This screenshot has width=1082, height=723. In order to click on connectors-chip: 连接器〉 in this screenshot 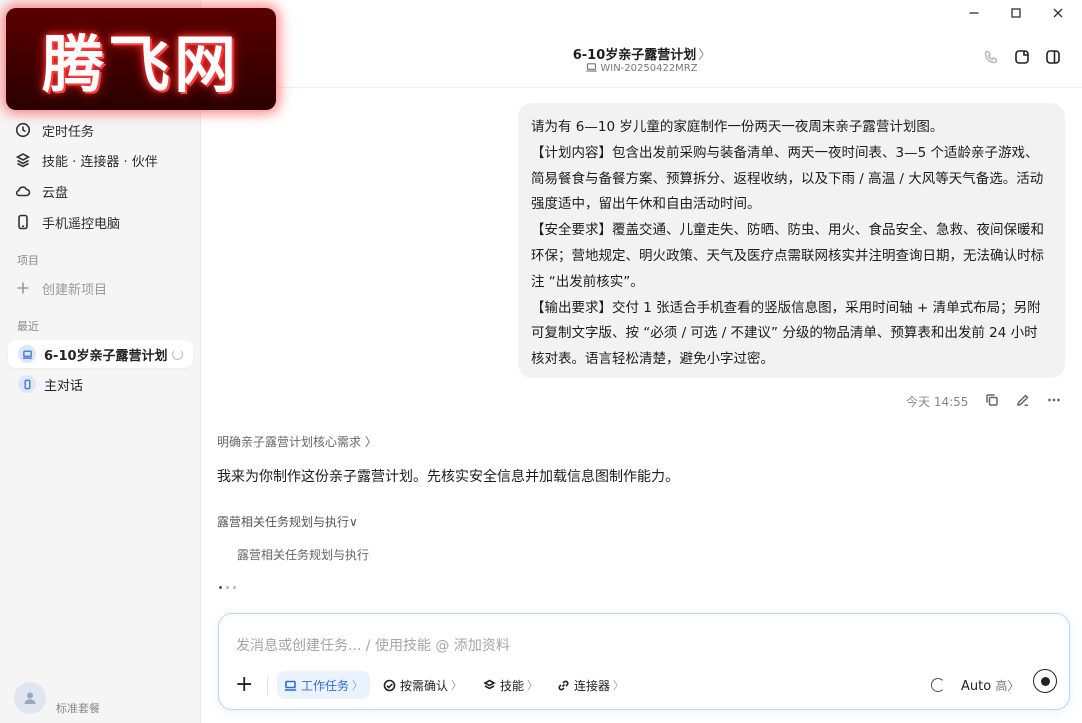, I will do `click(590, 685)`.